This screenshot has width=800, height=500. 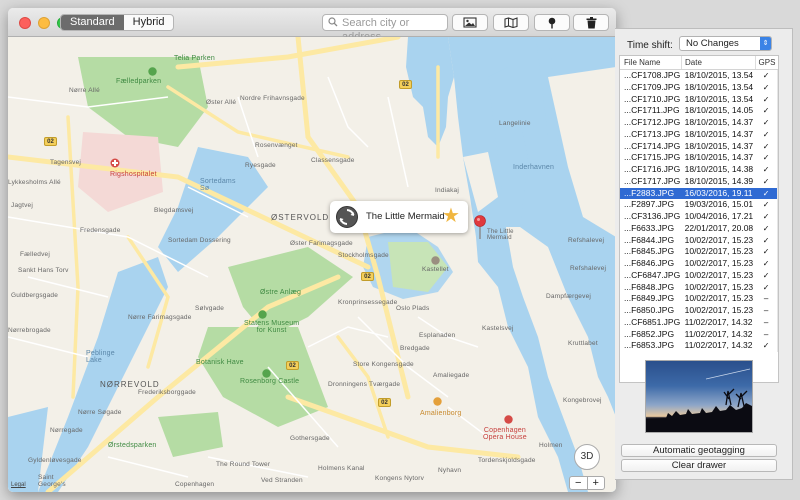 What do you see at coordinates (132, 445) in the screenshot?
I see `map-label: Ørstedsparken` at bounding box center [132, 445].